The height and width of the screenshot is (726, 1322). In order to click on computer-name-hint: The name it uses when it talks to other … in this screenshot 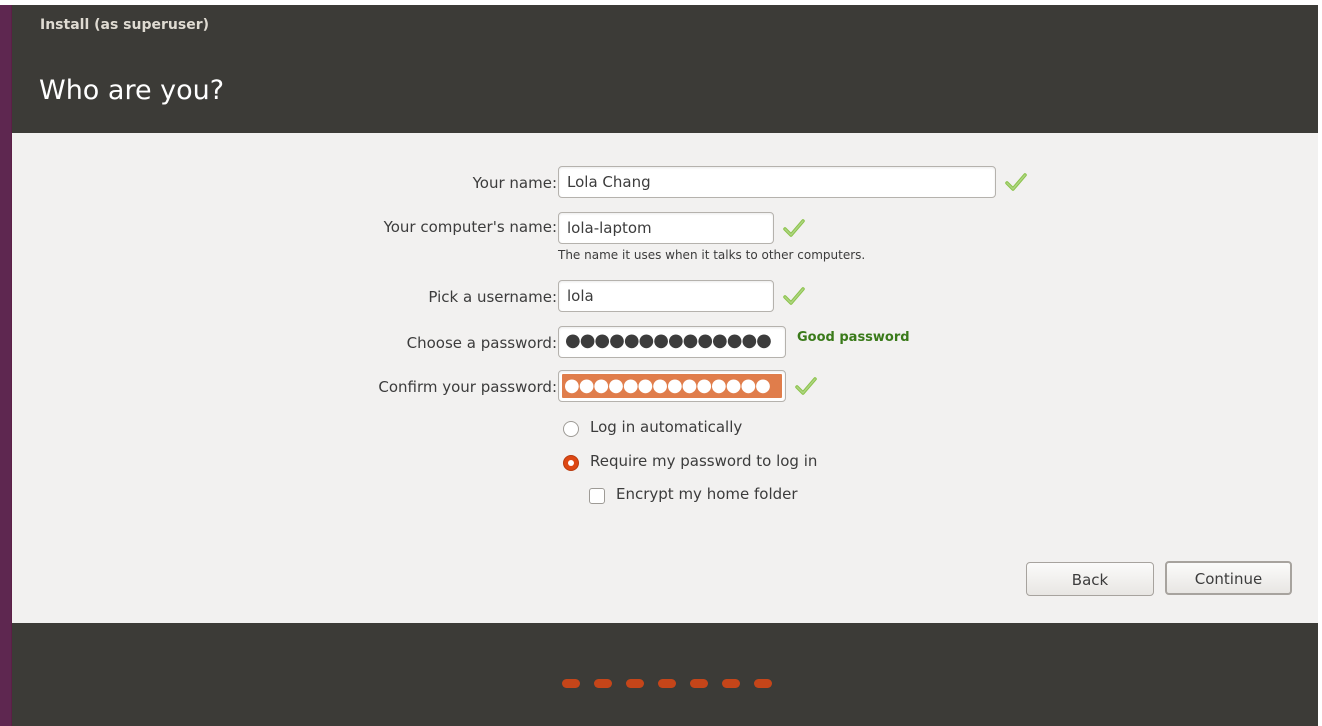, I will do `click(712, 255)`.